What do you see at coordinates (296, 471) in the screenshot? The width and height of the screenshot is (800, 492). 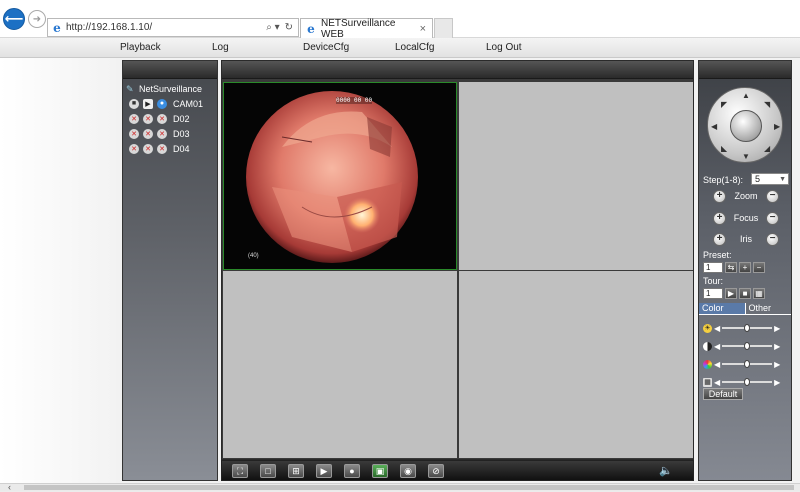 I see `quad-view-icon: ⊞` at bounding box center [296, 471].